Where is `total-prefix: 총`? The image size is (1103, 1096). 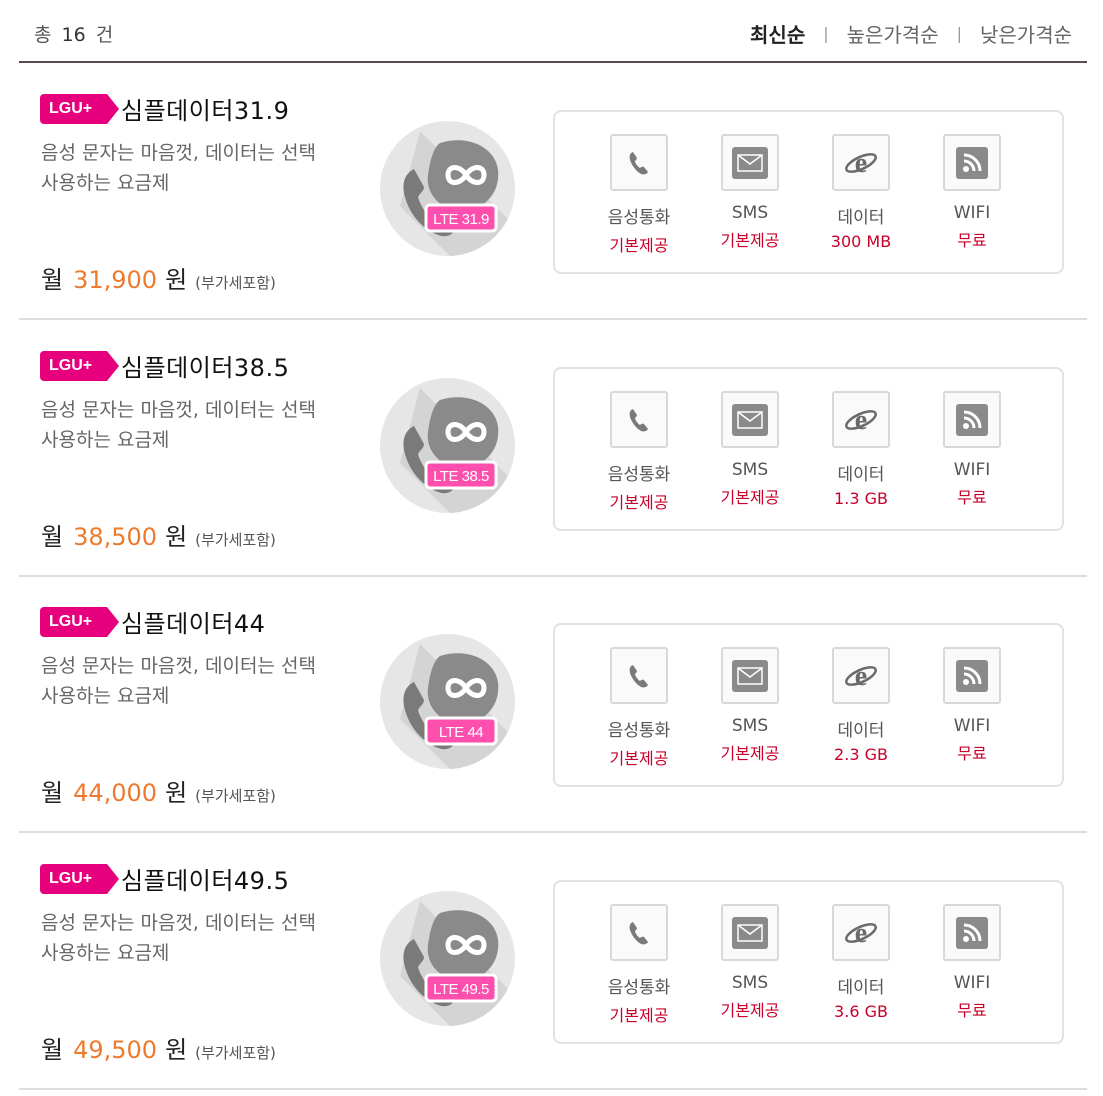
total-prefix: 총 is located at coordinates (43, 35).